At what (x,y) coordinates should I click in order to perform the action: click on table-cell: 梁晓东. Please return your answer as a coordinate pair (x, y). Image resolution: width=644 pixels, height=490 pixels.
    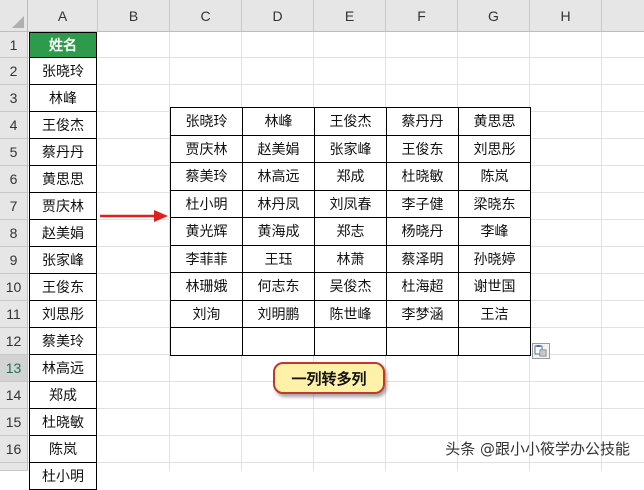
    Looking at the image, I should click on (494, 203).